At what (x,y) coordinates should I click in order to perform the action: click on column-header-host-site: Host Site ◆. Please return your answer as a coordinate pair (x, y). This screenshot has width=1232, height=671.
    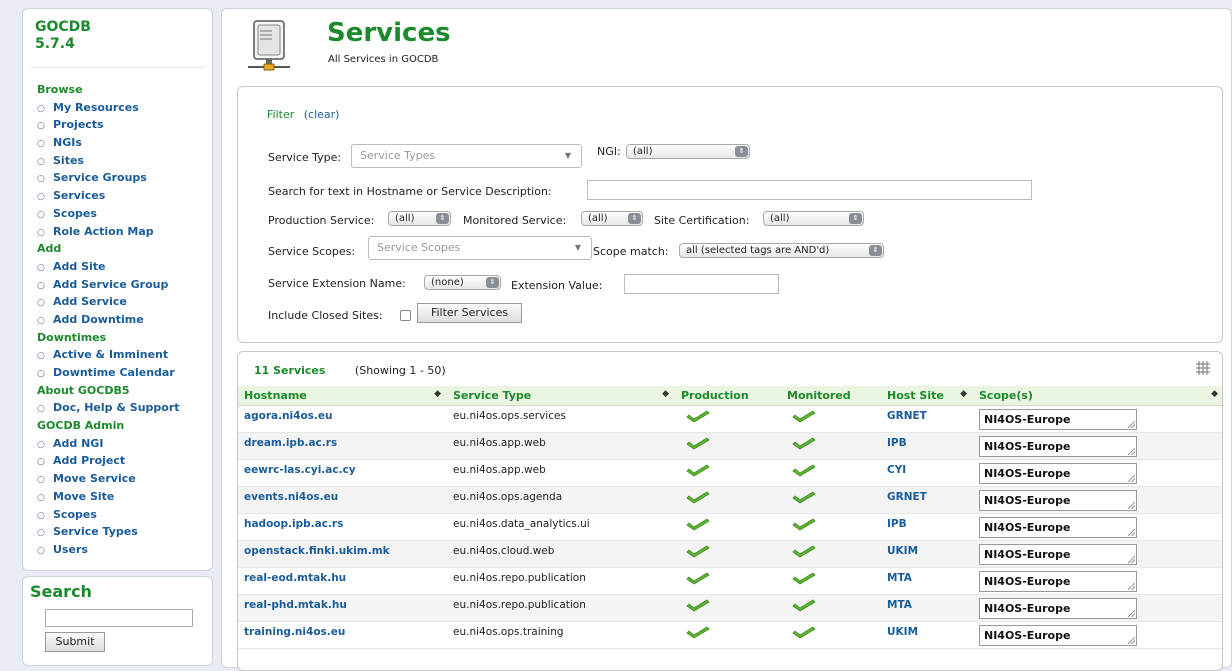
    Looking at the image, I should click on (927, 396).